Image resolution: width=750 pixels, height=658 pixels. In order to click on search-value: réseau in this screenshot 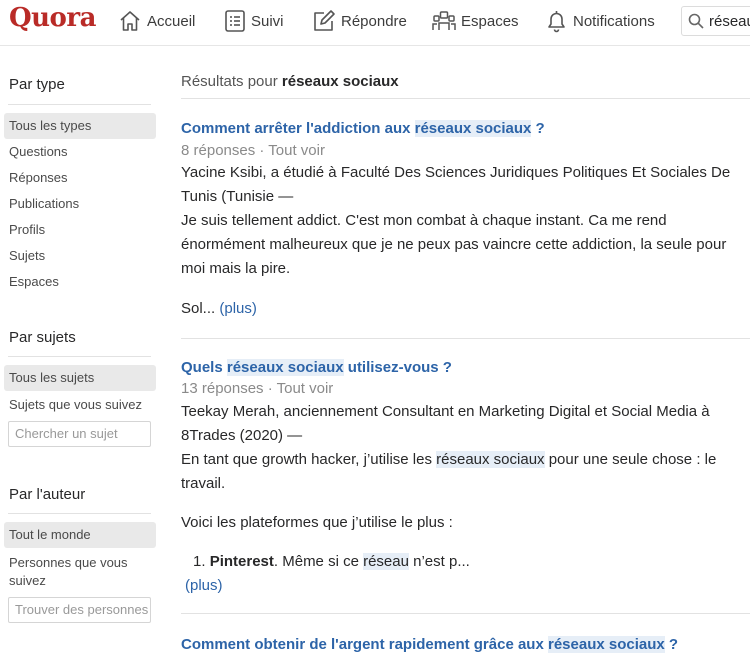, I will do `click(729, 21)`.